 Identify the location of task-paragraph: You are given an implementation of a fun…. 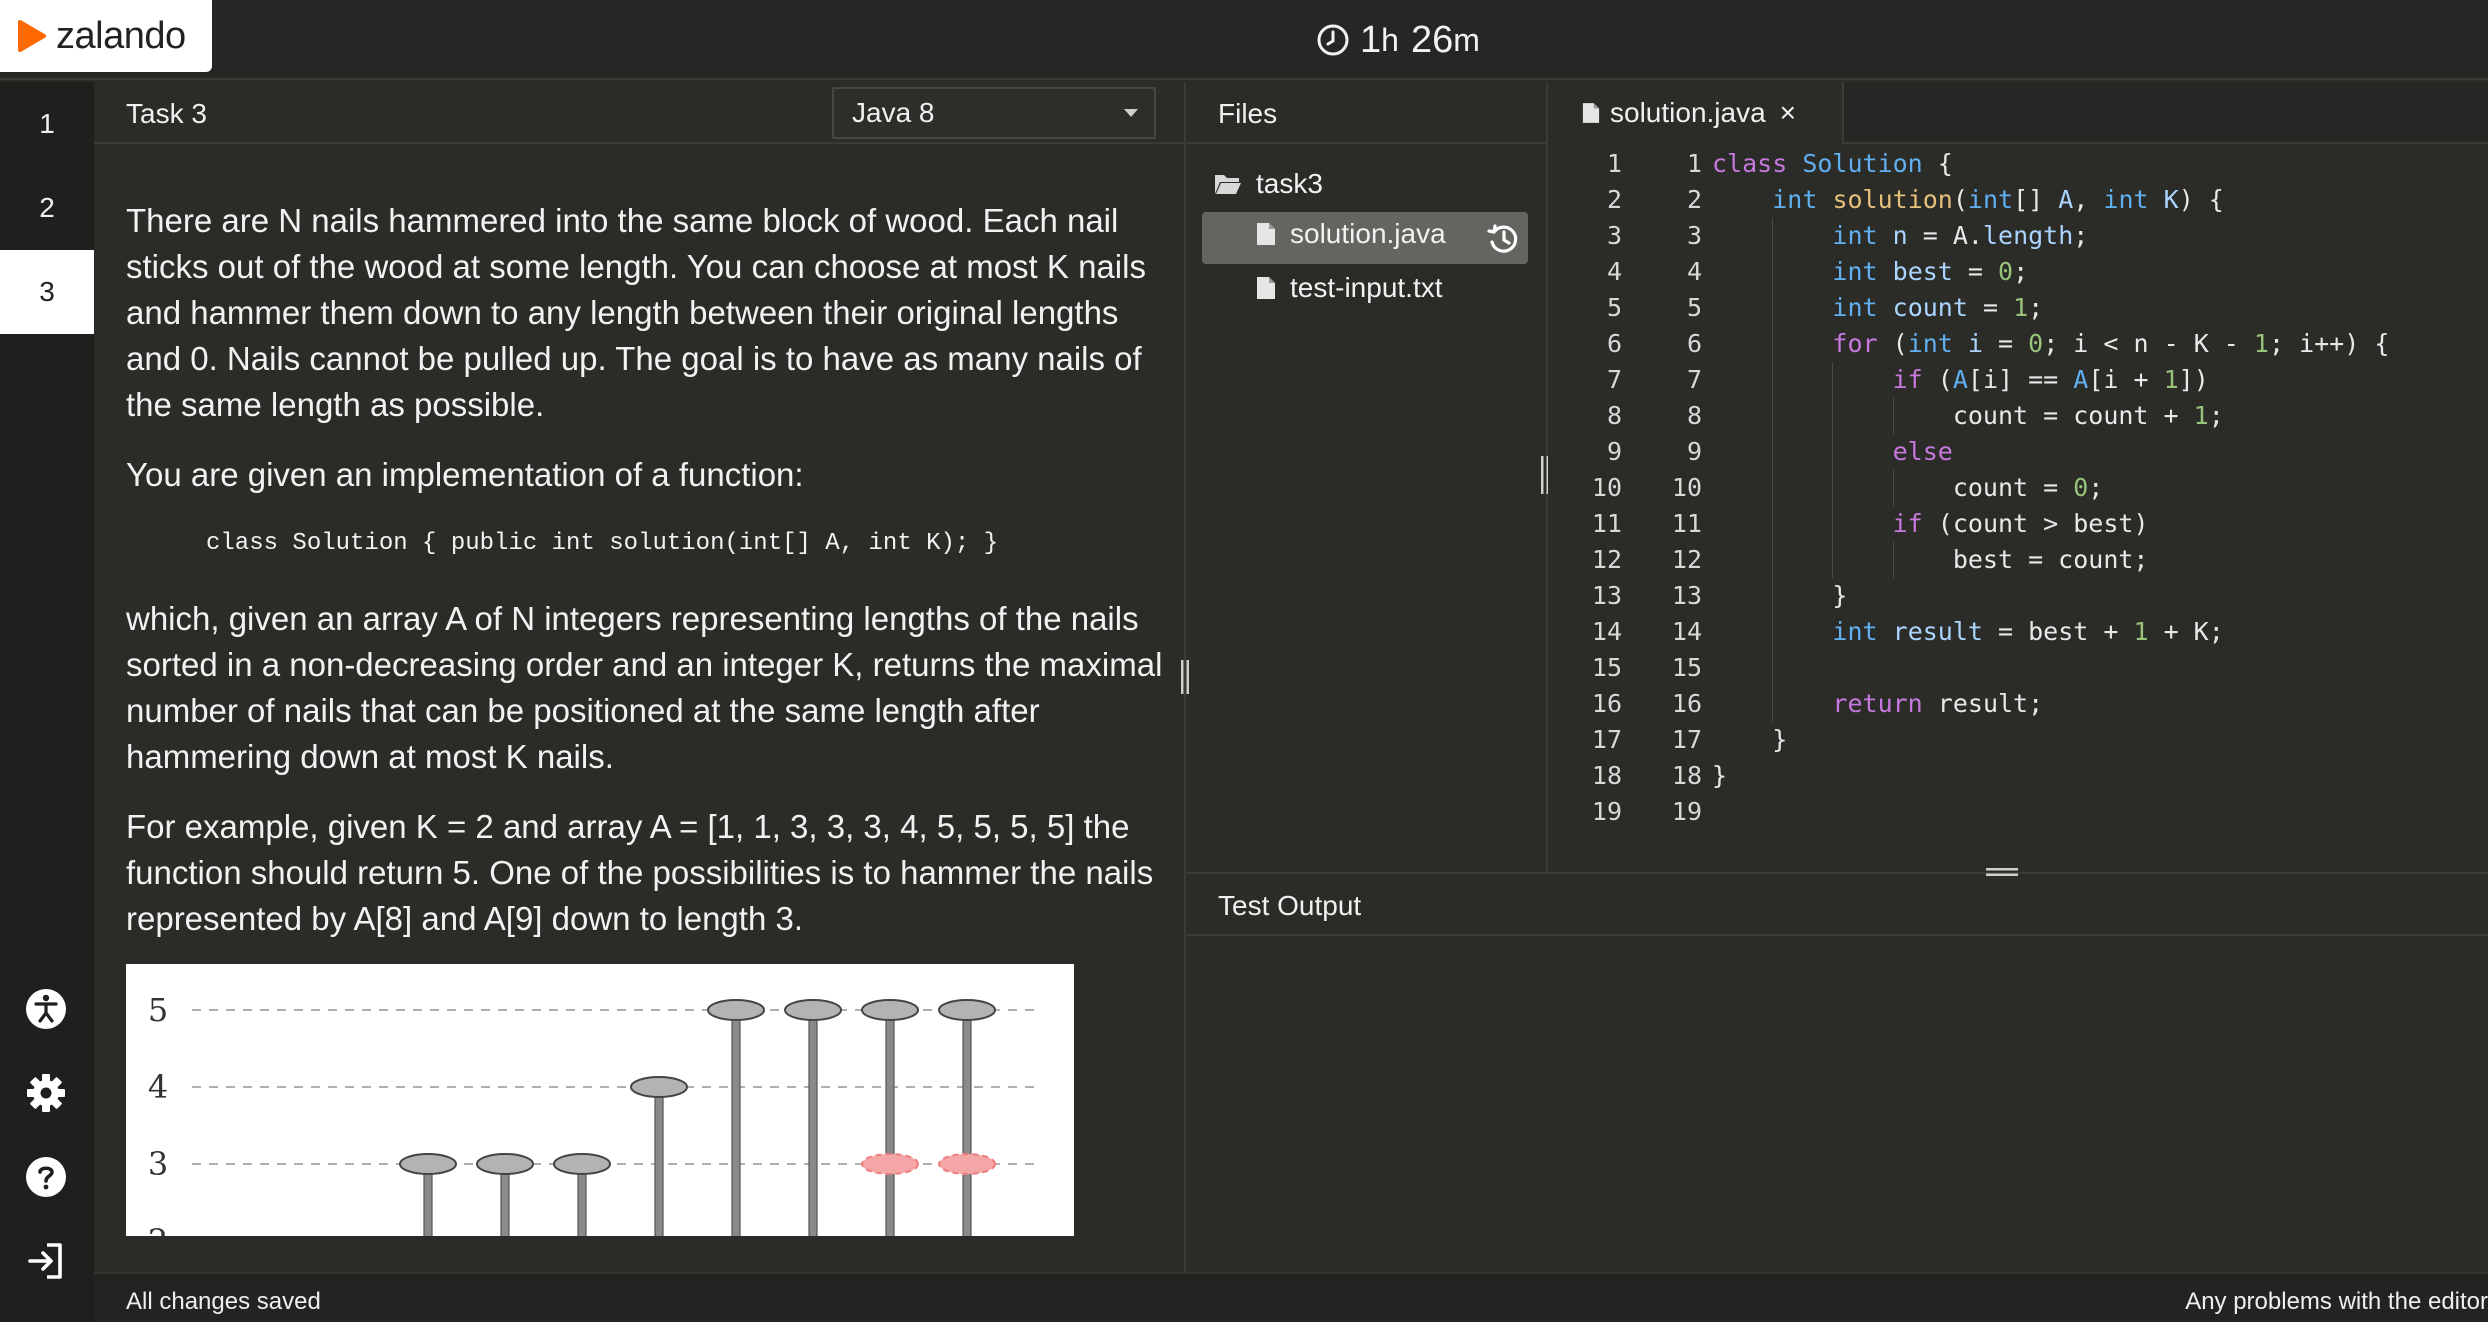
(465, 474).